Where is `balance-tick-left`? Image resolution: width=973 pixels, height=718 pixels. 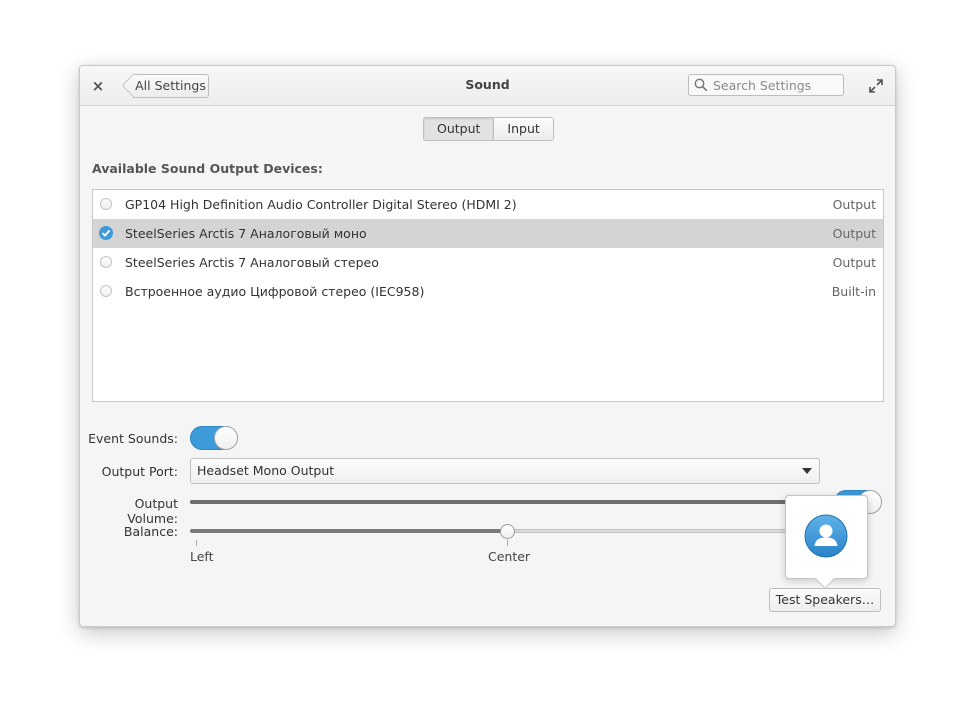 balance-tick-left is located at coordinates (196, 543).